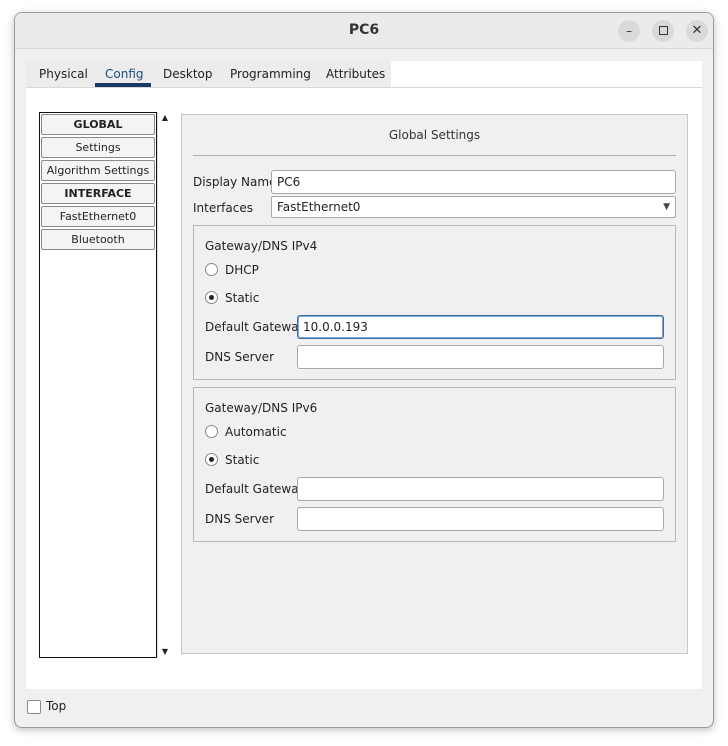 The height and width of the screenshot is (746, 728). I want to click on window-title: PC6, so click(364, 30).